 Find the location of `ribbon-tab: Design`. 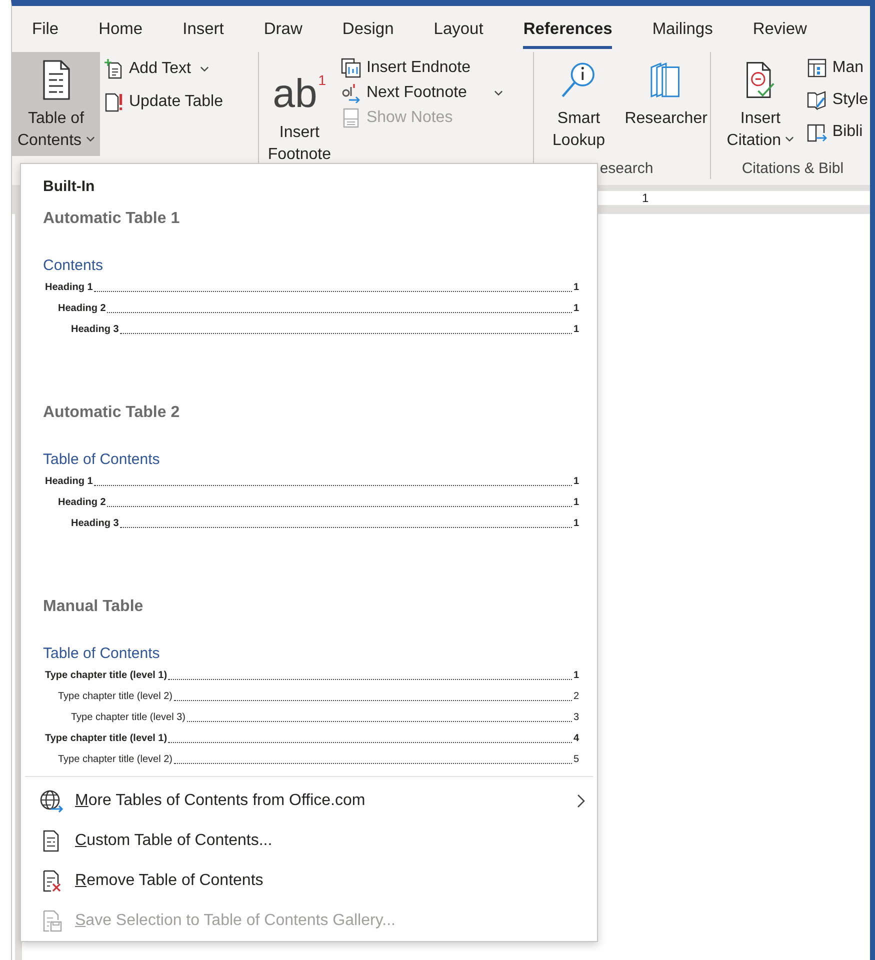

ribbon-tab: Design is located at coordinates (368, 34).